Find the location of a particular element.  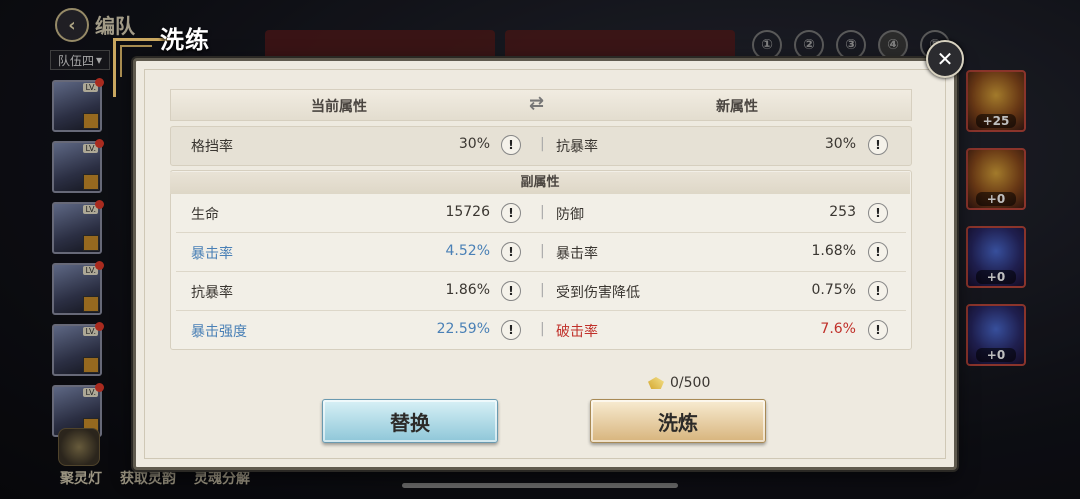

sub-attribute-row: 暴击强度 22.59%! | 破击率 7.6%! is located at coordinates (541, 330).